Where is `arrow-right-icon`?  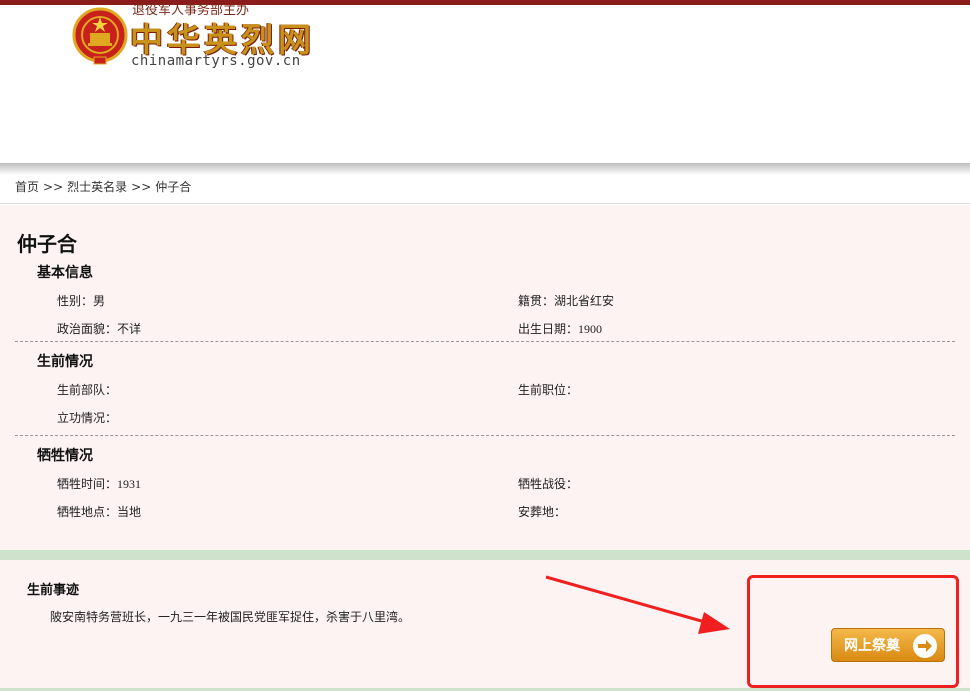
arrow-right-icon is located at coordinates (925, 646).